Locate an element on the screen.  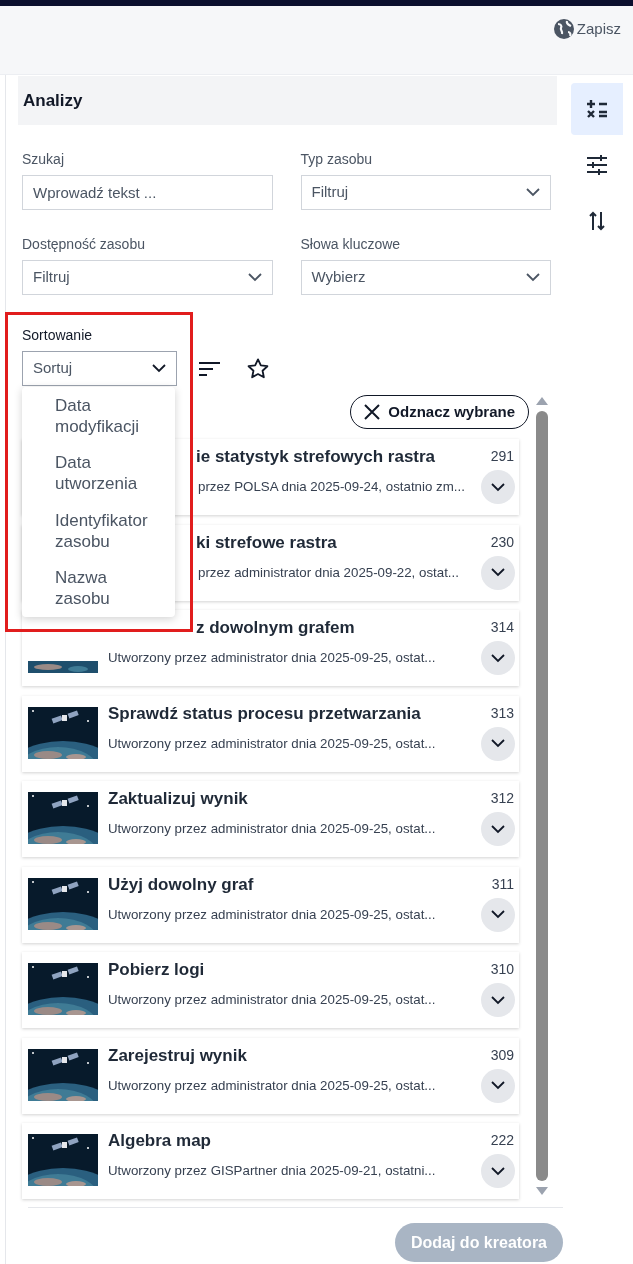
card-title: Zarejestruj wynik is located at coordinates (177, 1055).